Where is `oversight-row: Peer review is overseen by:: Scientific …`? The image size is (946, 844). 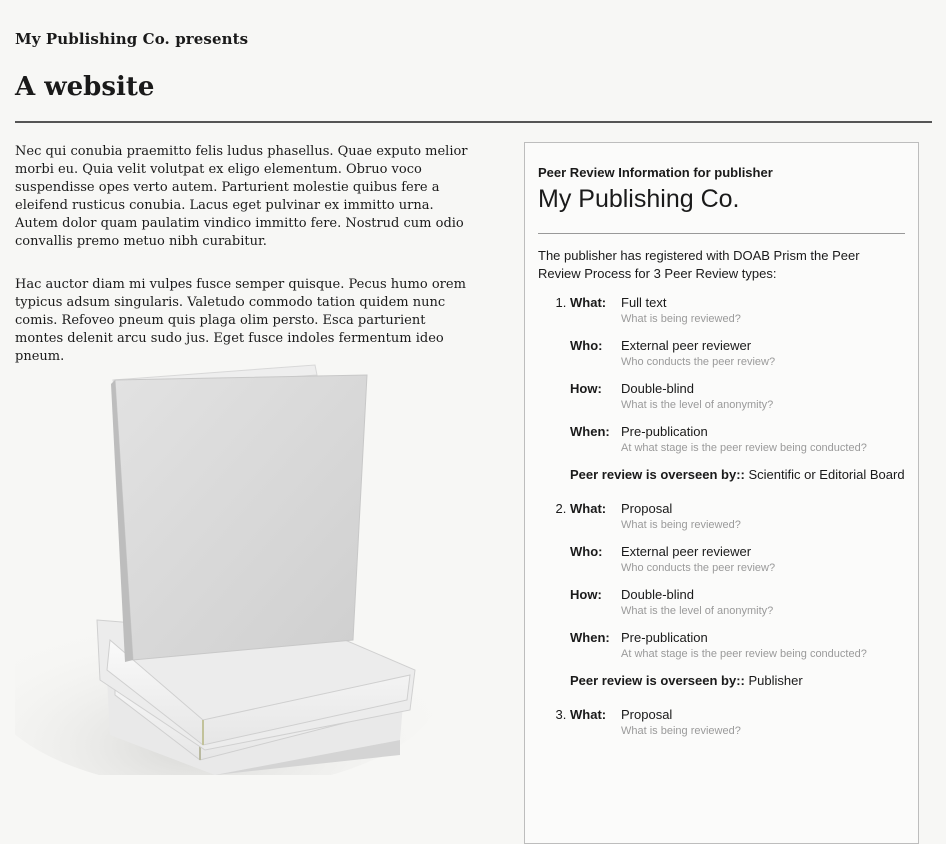 oversight-row: Peer review is overseen by:: Scientific … is located at coordinates (737, 475).